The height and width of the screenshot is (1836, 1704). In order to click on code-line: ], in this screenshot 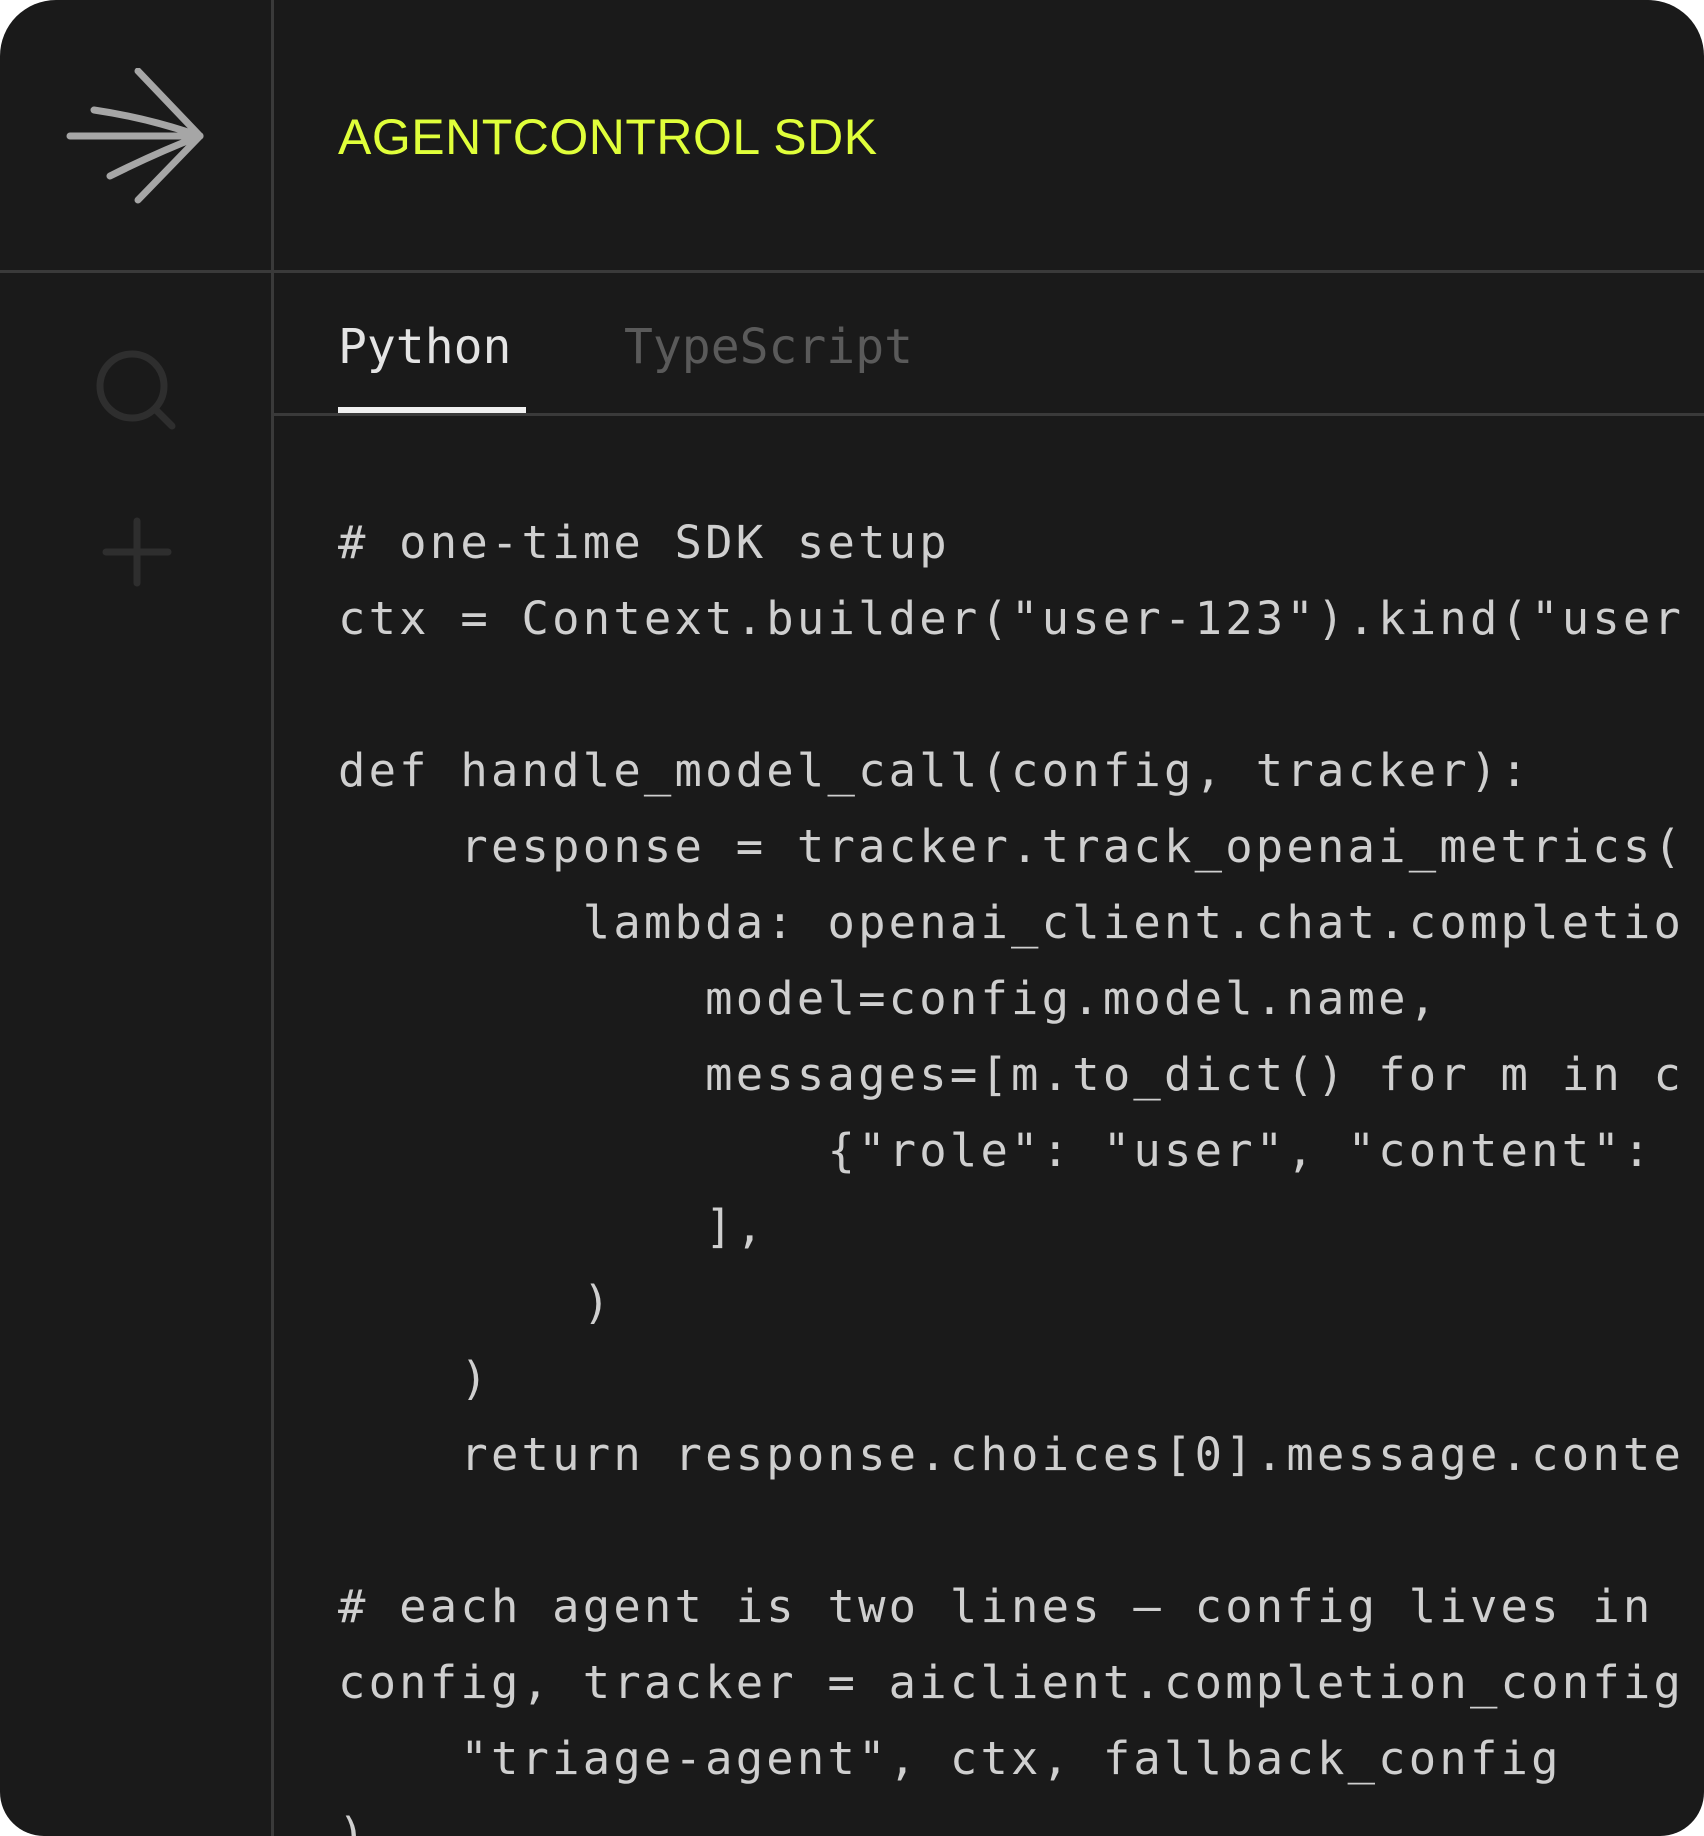, I will do `click(552, 1226)`.